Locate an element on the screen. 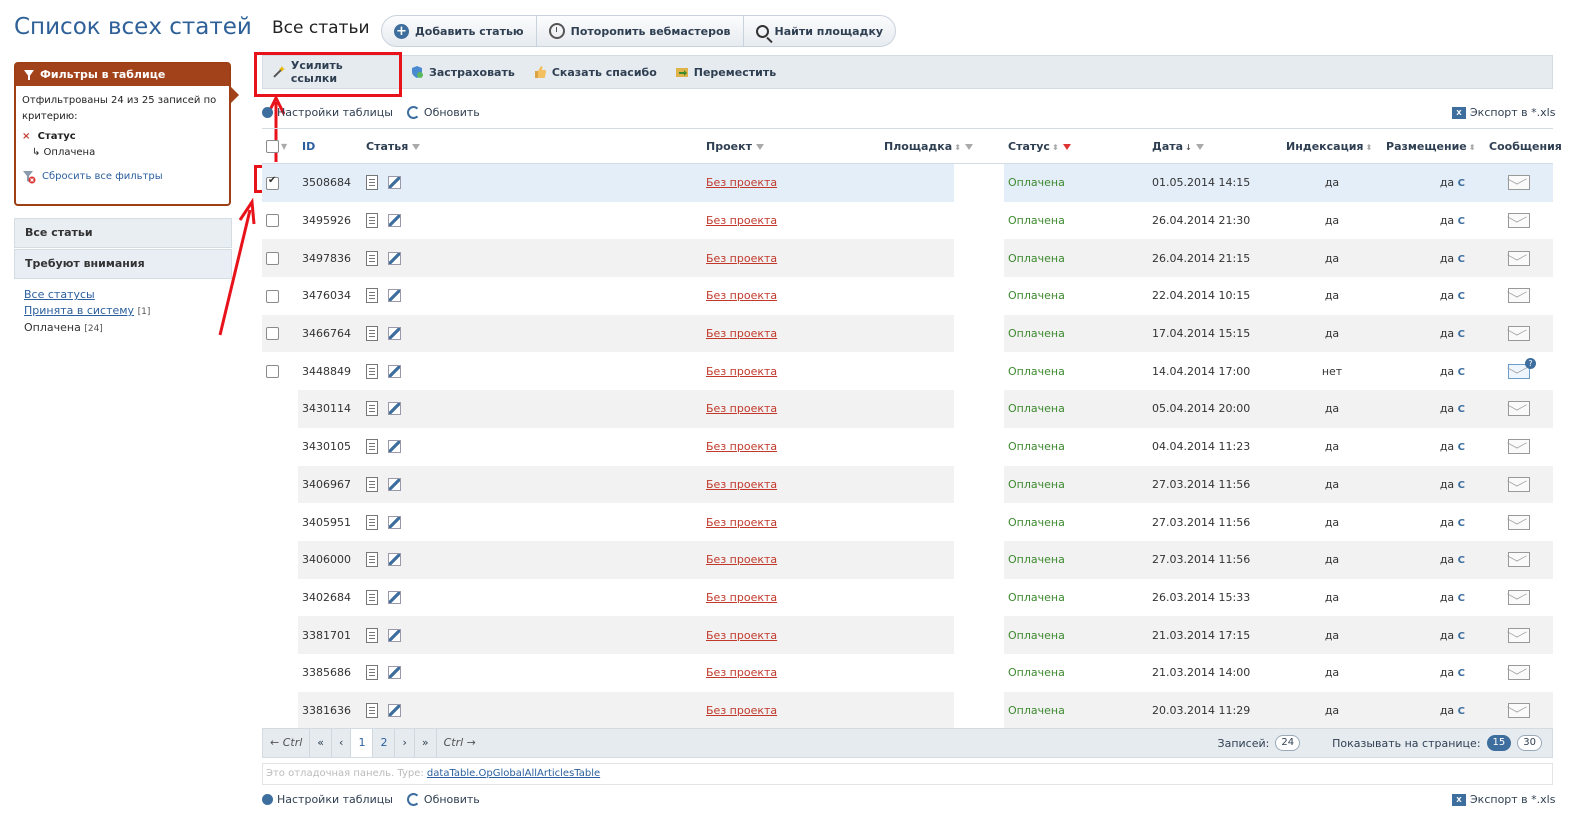  export-xls-link: X Экспорт в *.xls is located at coordinates (1503, 112).